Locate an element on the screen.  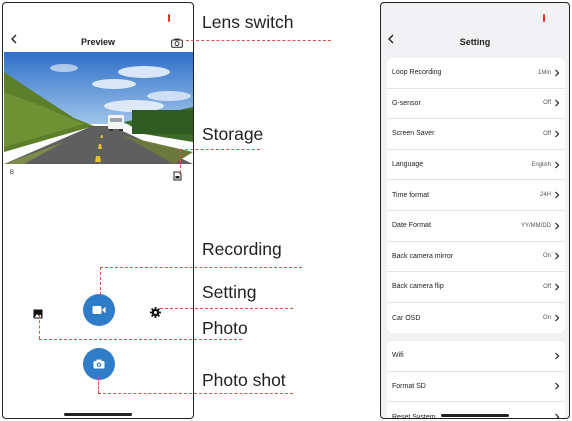
settings-row-car-osd: Car OSD On is located at coordinates (476, 318).